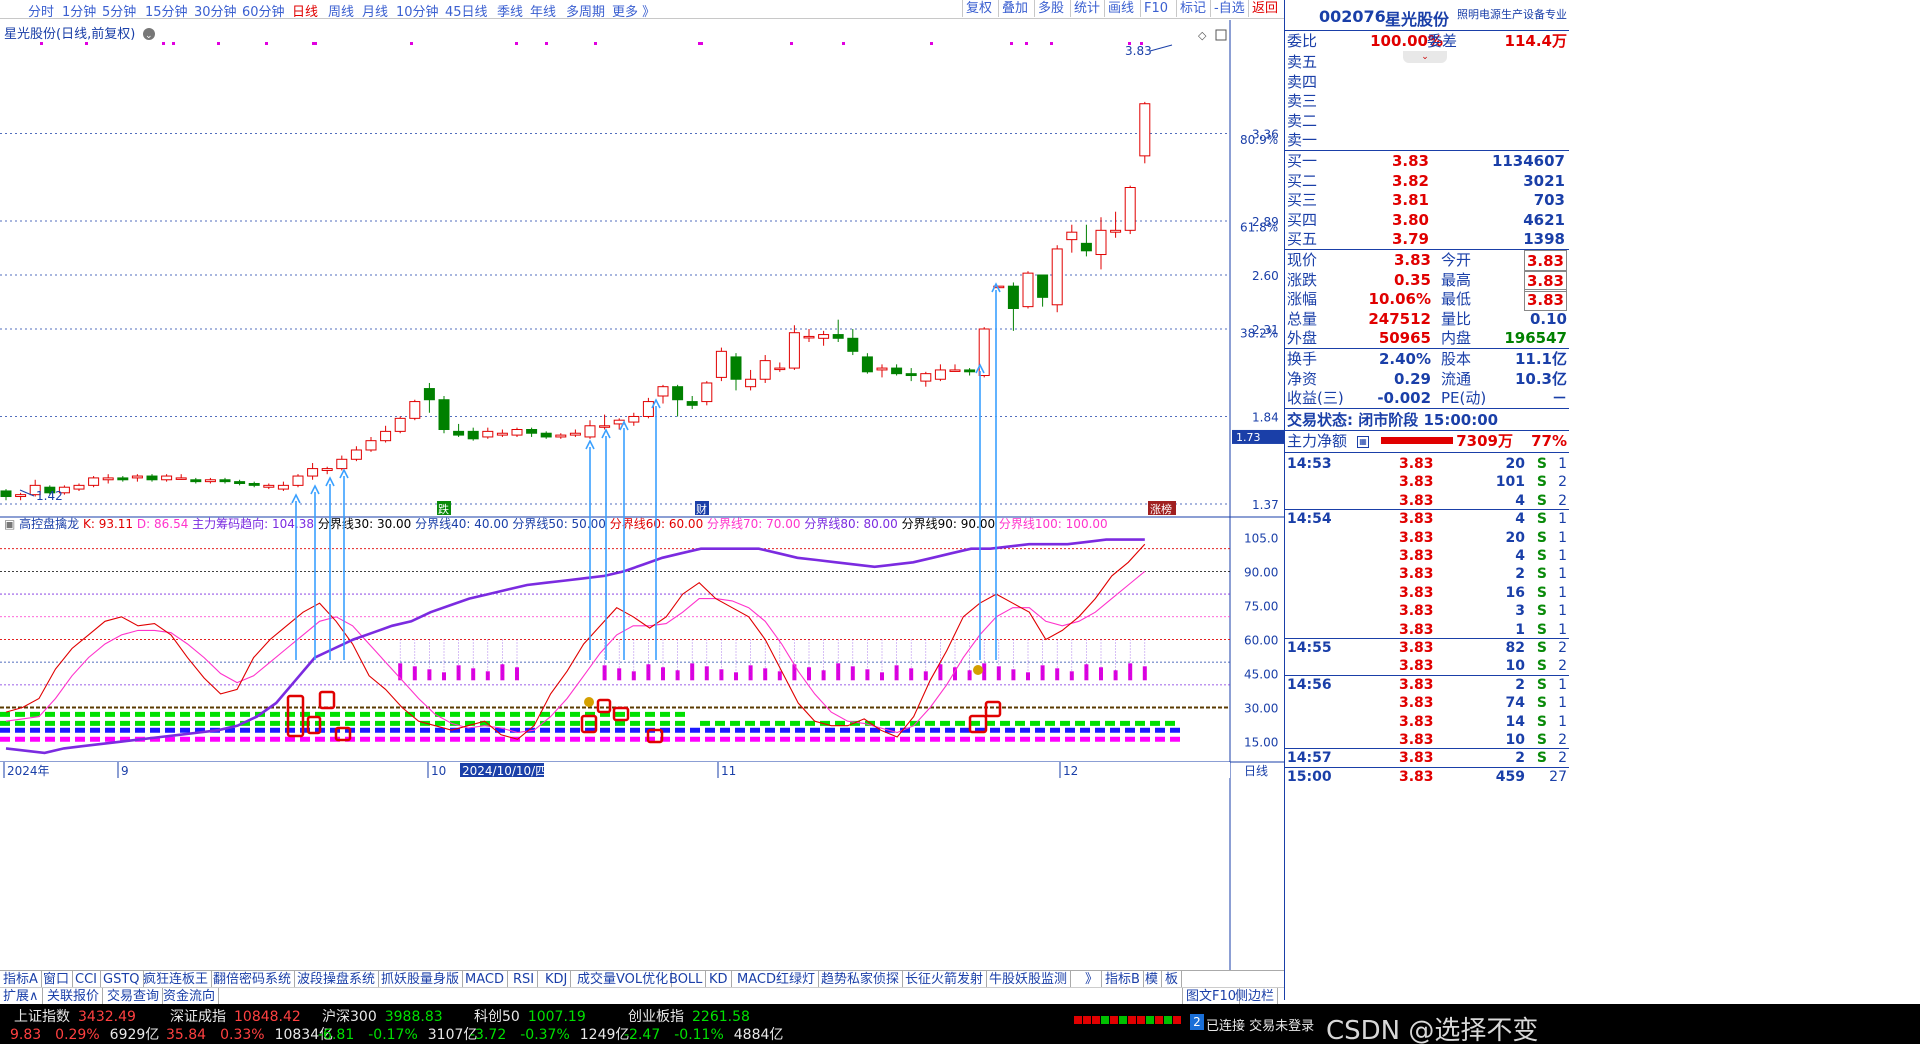 The height and width of the screenshot is (1047, 1920). Describe the element at coordinates (1152, 979) in the screenshot. I see `indicator-tab-20: 模` at that location.